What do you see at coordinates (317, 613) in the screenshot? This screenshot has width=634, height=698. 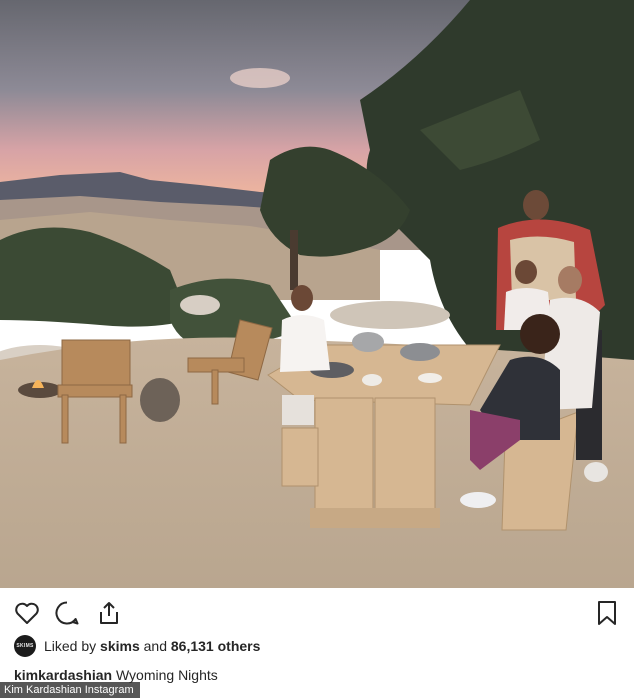 I see `post-actions-bar` at bounding box center [317, 613].